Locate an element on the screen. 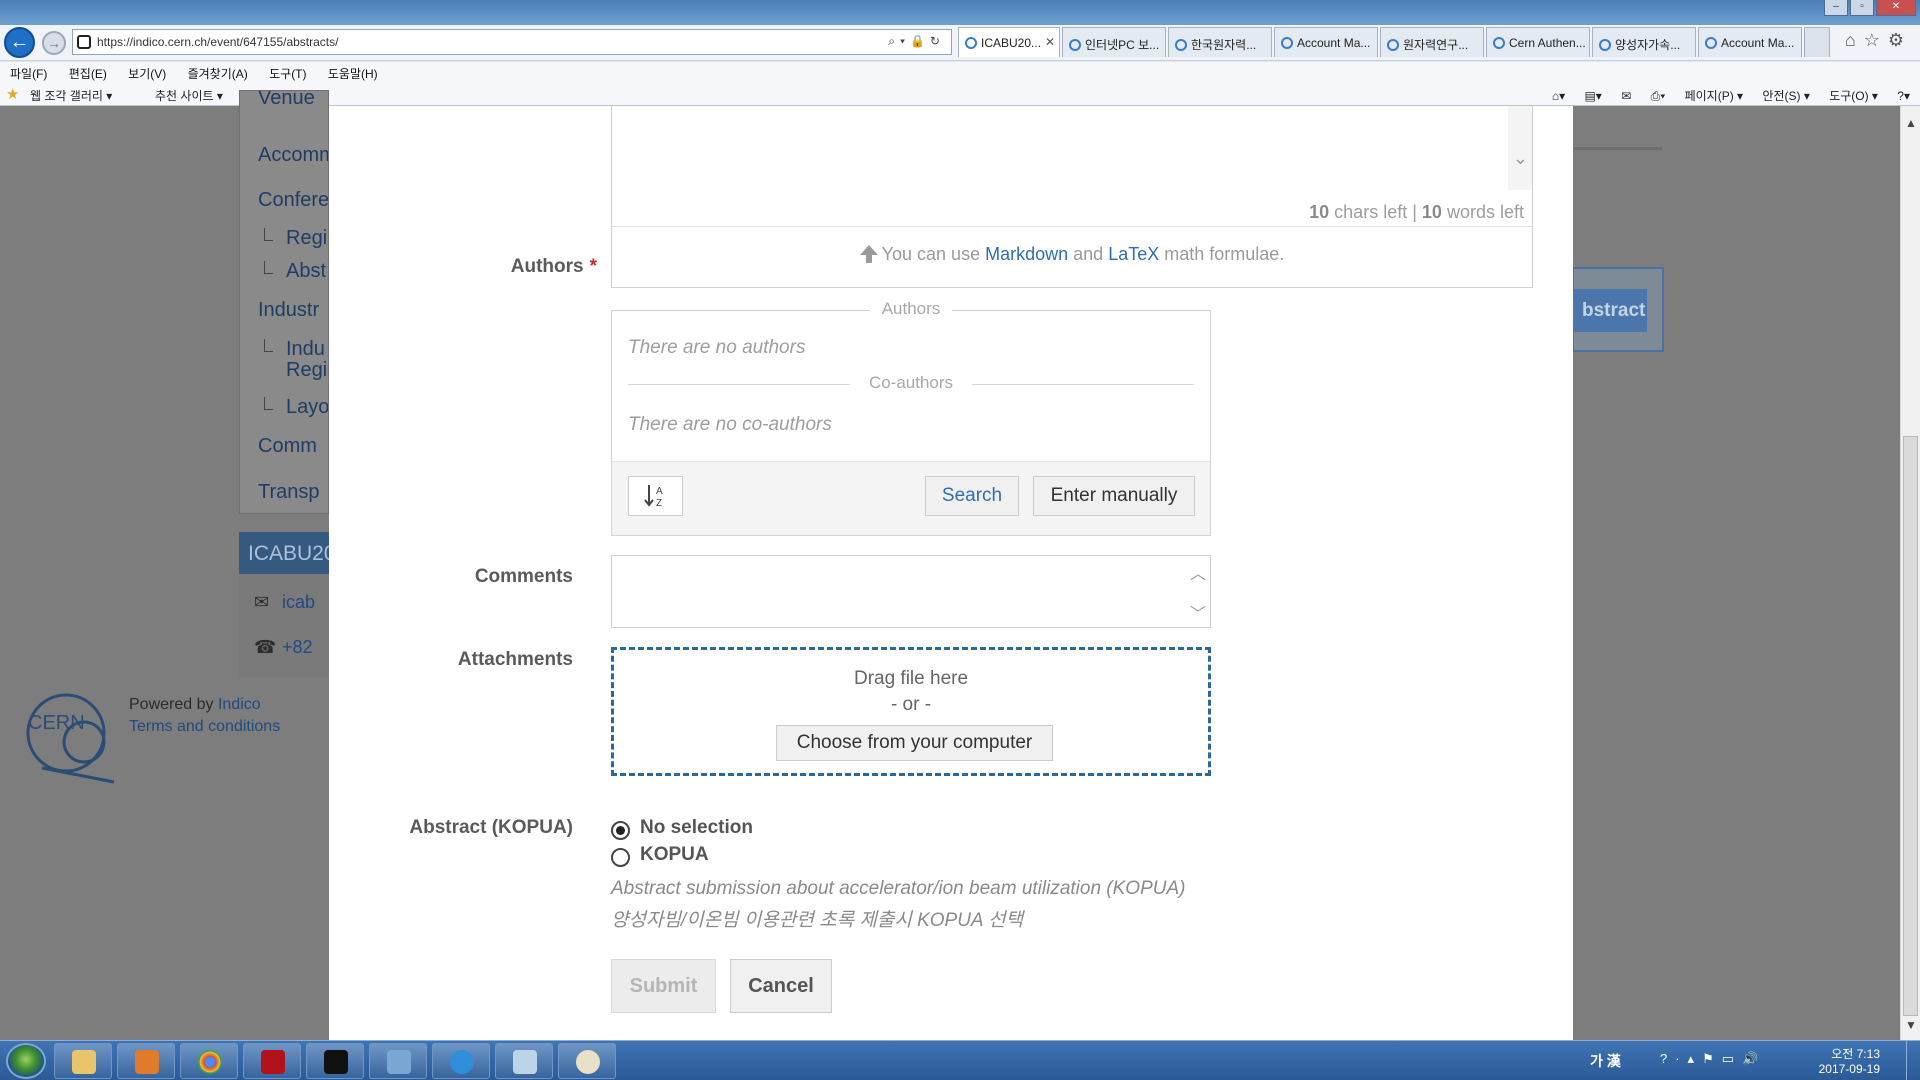 Image resolution: width=1920 pixels, height=1080 pixels. command-page: 페이지(P) ▾ is located at coordinates (1714, 96).